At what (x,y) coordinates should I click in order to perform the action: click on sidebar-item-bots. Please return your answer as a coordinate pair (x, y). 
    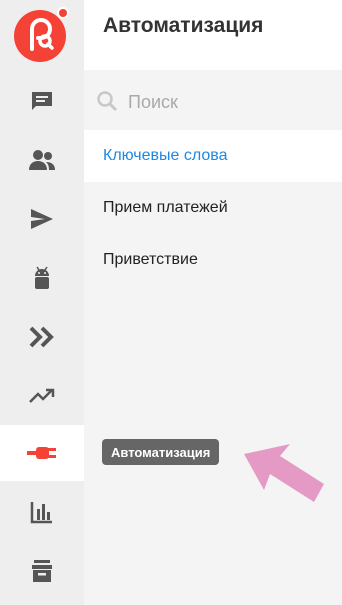
    Looking at the image, I should click on (42, 278).